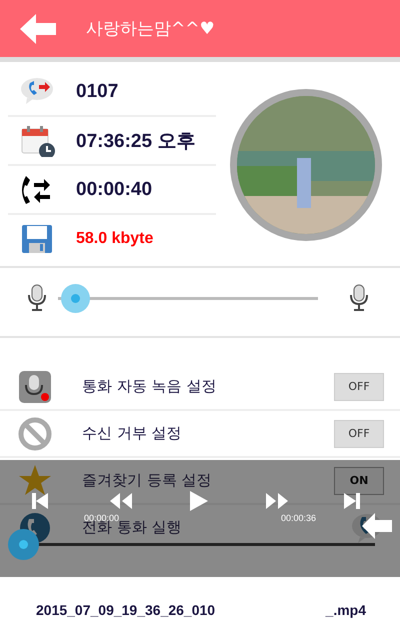 The height and width of the screenshot is (640, 400). I want to click on detail-text: 07:36:25 오후, so click(136, 142).